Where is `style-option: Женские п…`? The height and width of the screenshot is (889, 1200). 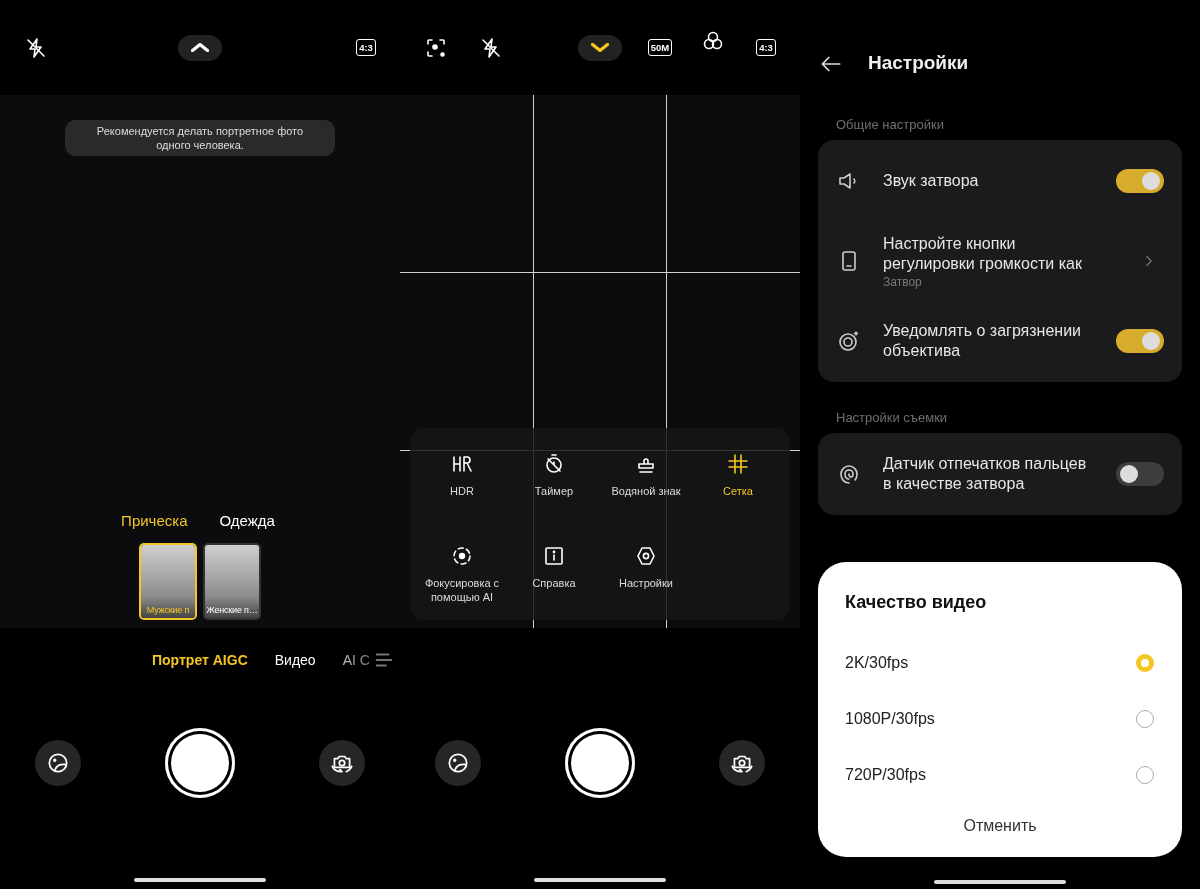
style-option: Женские п… is located at coordinates (232, 581).